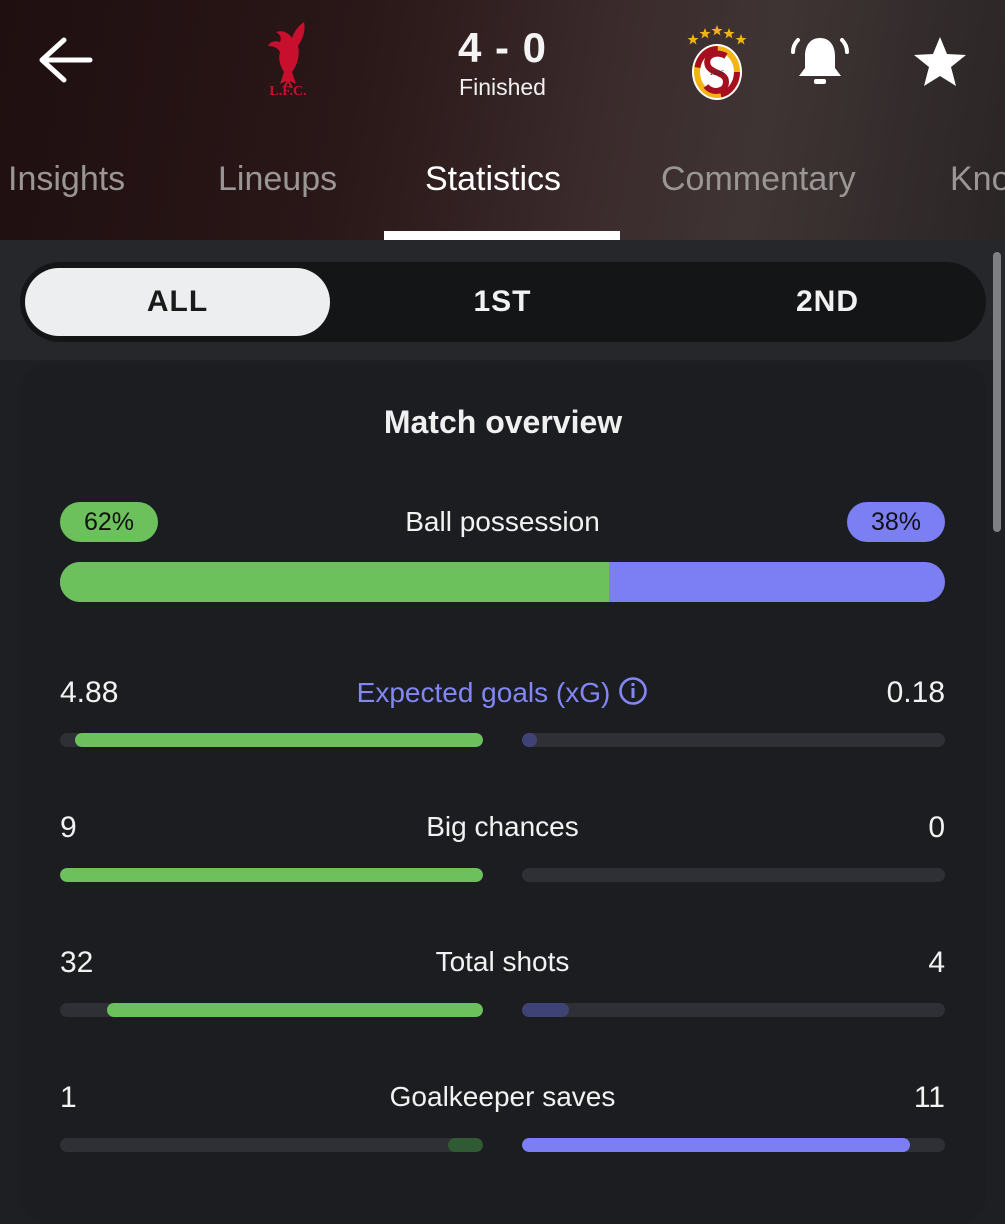 Image resolution: width=1005 pixels, height=1224 pixels. I want to click on period-second-half-button: 2ND, so click(827, 302).